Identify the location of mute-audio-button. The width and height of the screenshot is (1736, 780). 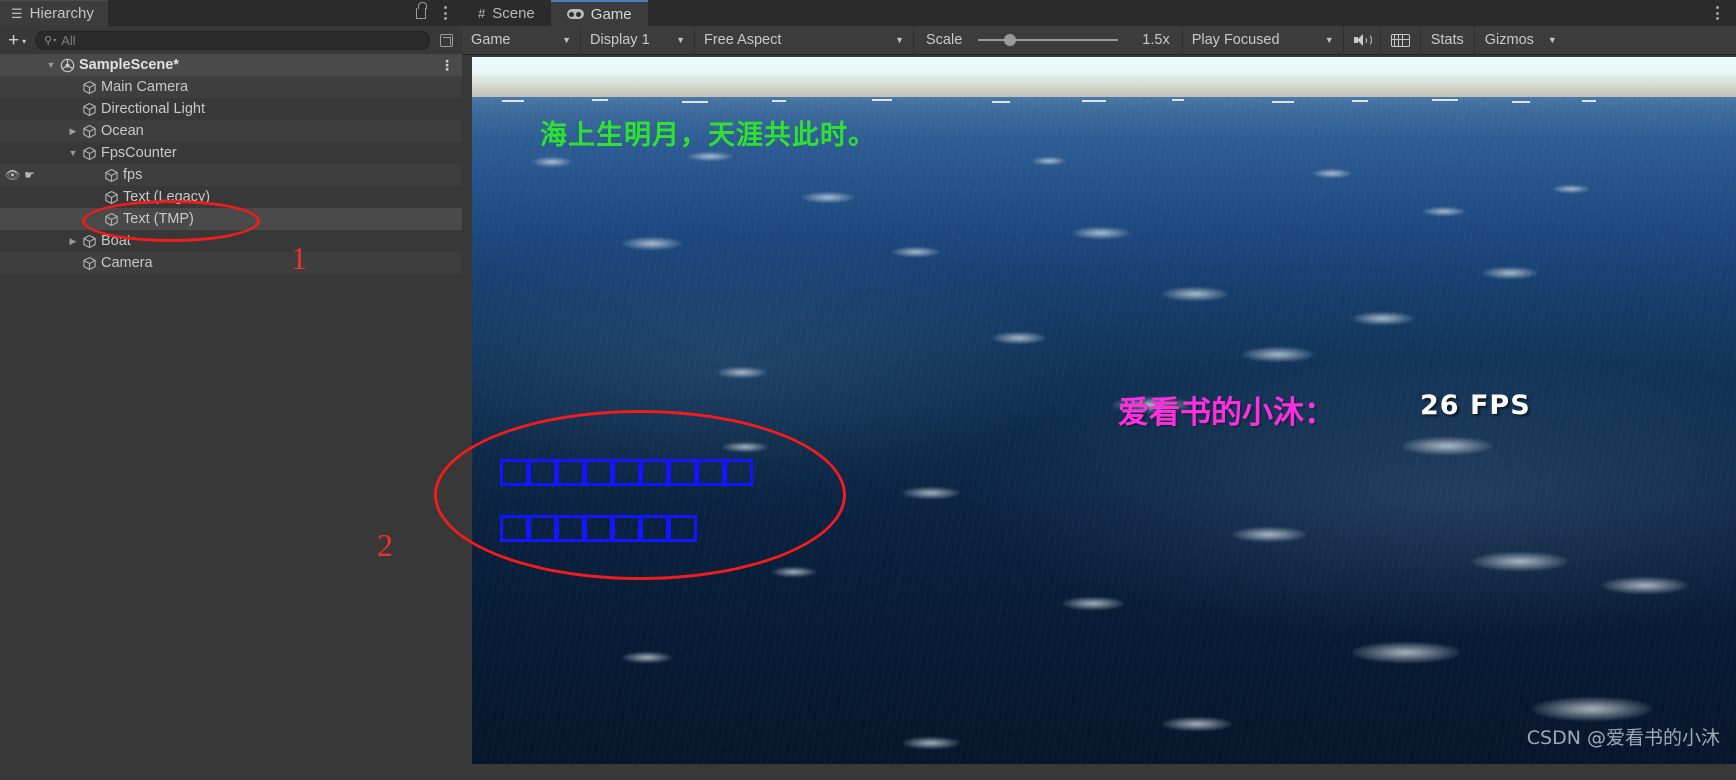
(1362, 40).